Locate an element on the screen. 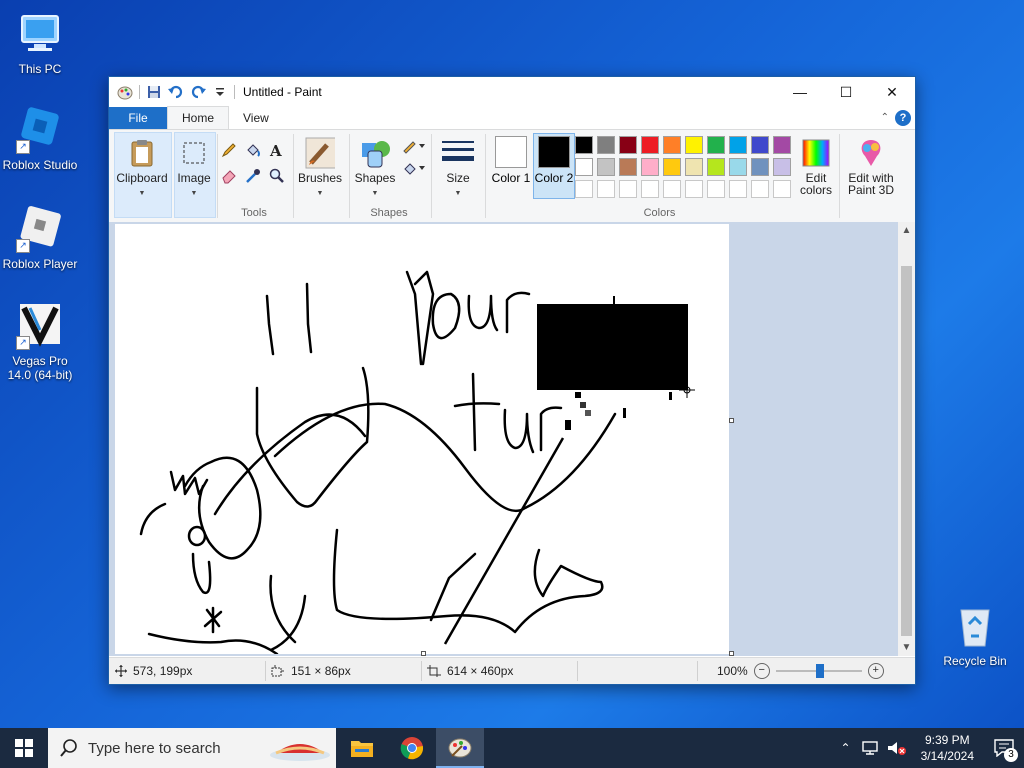 The image size is (1024, 768). clock: 9:39 PM 3/14/2024 is located at coordinates (947, 748).